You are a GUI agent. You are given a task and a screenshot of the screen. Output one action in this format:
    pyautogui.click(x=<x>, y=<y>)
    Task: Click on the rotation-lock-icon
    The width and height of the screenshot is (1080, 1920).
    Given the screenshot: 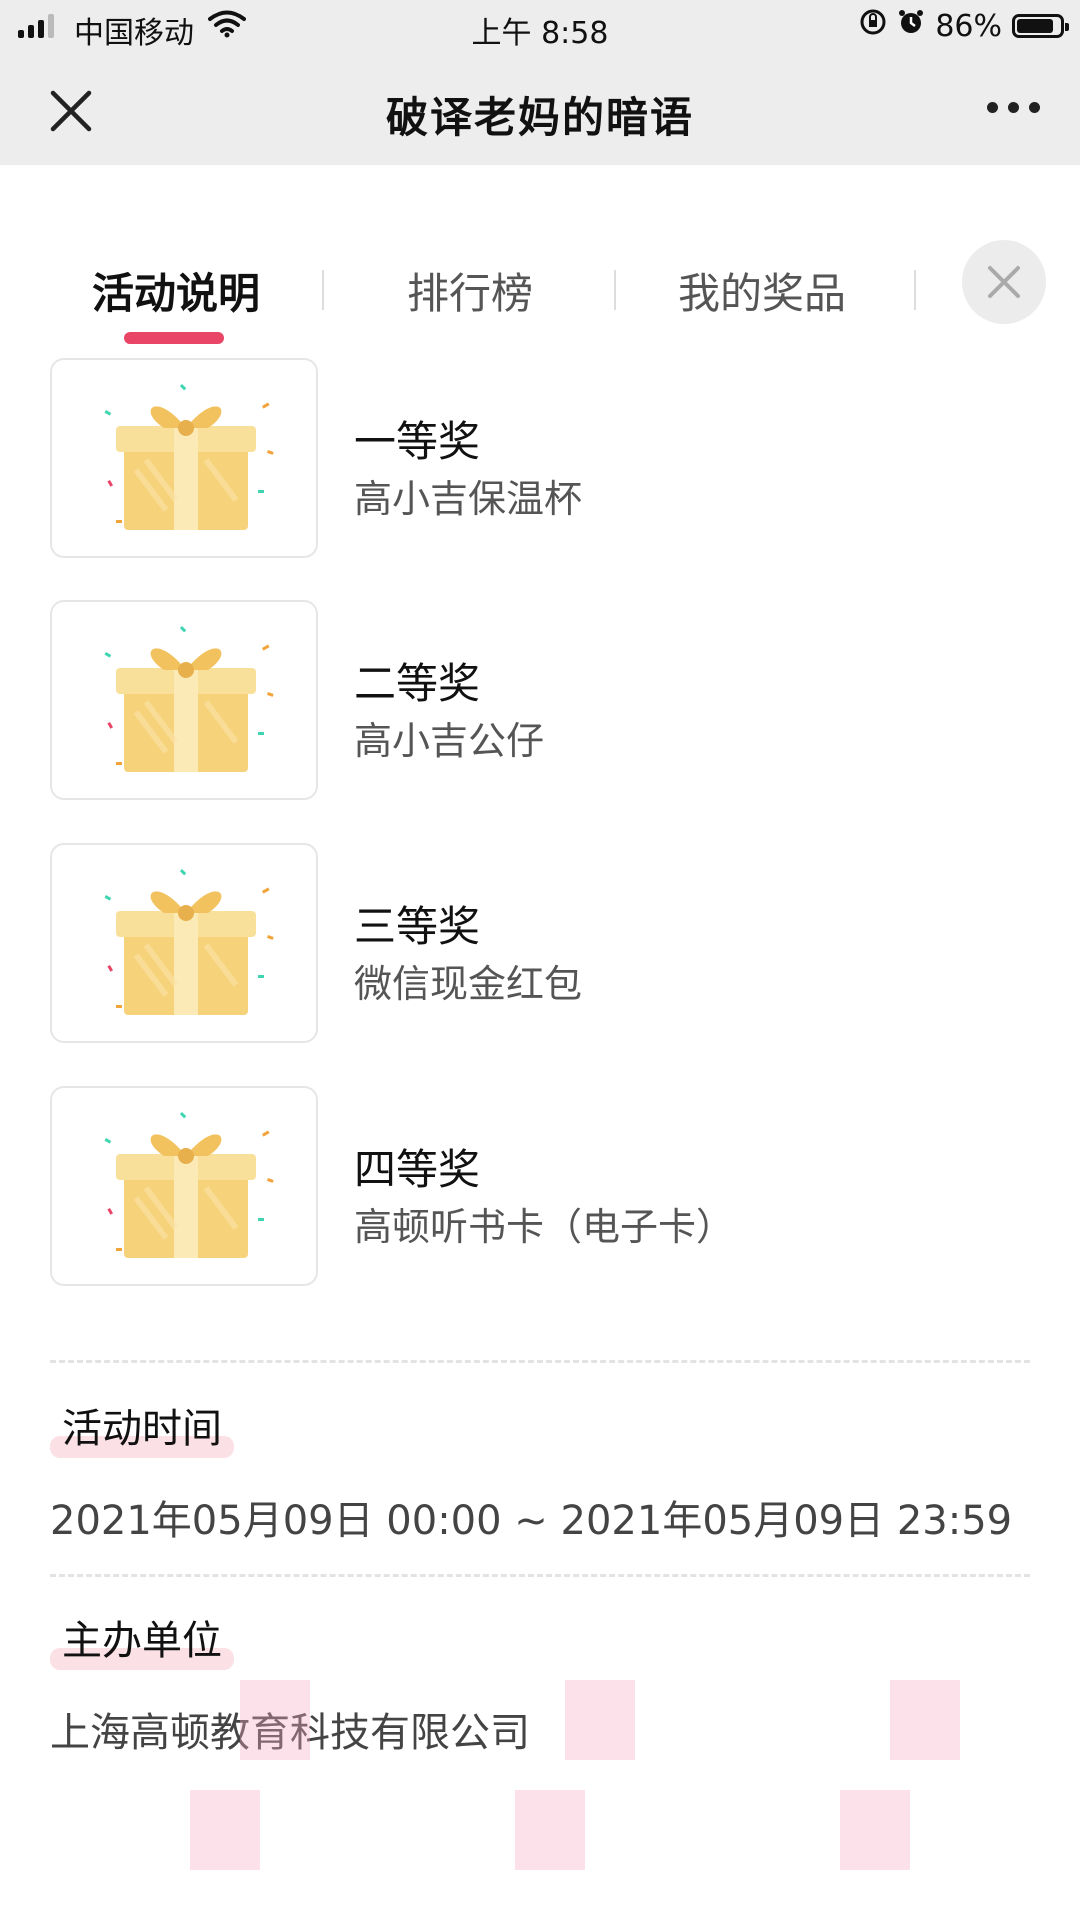 What is the action you would take?
    pyautogui.click(x=873, y=26)
    